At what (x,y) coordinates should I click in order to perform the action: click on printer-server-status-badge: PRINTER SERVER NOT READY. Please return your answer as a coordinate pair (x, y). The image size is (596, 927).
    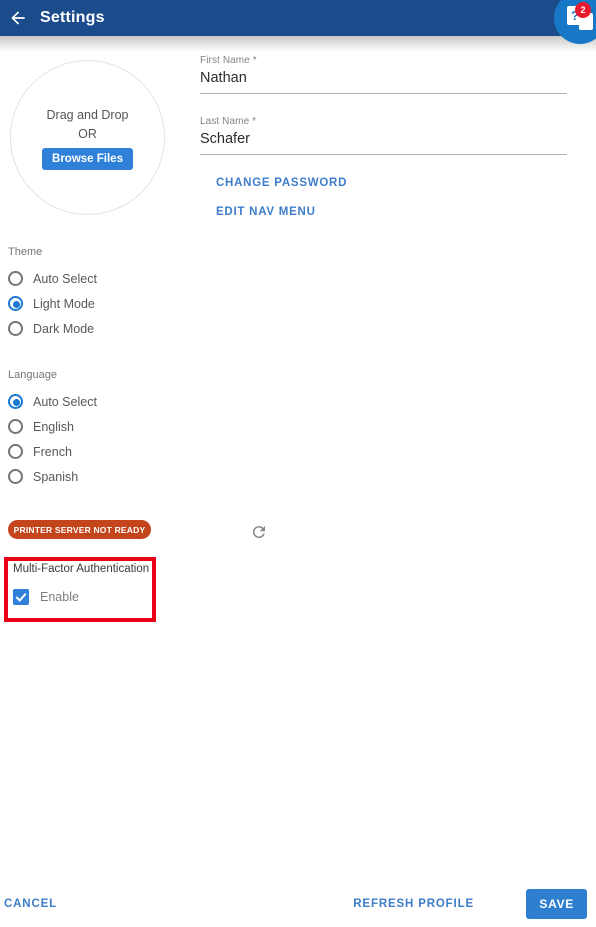
    Looking at the image, I should click on (79, 529).